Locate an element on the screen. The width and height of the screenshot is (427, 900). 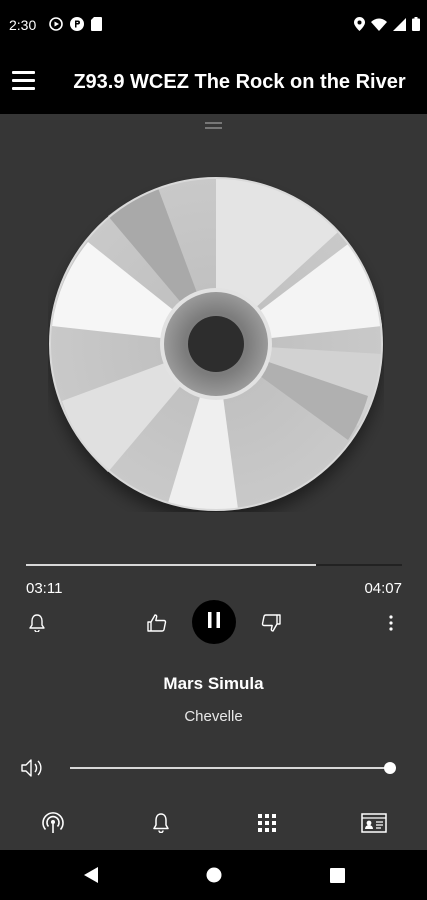
system-nav-bar is located at coordinates (213, 875).